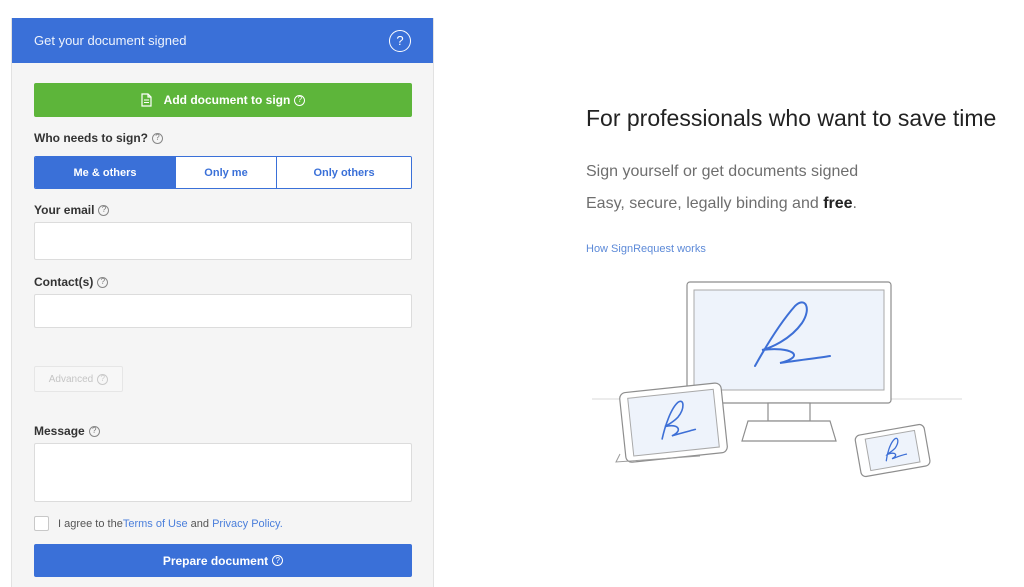 The image size is (1024, 587). What do you see at coordinates (400, 40) in the screenshot?
I see `help-icon: ?` at bounding box center [400, 40].